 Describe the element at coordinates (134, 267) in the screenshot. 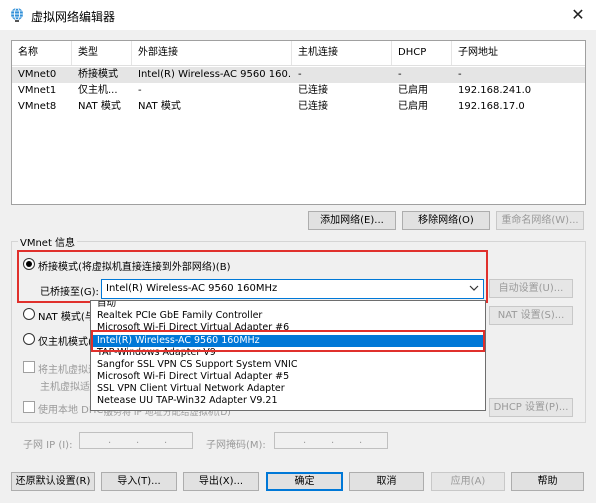

I see `bridged-mode-label: 桥接模式(将虚拟机直接连接到外部网络)(B)` at that location.